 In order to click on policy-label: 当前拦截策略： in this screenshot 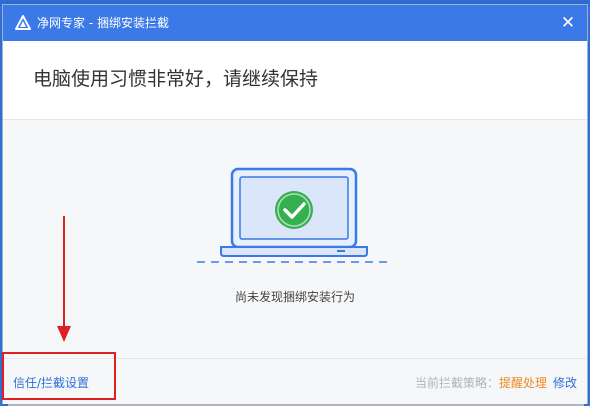, I will do `click(456, 383)`.